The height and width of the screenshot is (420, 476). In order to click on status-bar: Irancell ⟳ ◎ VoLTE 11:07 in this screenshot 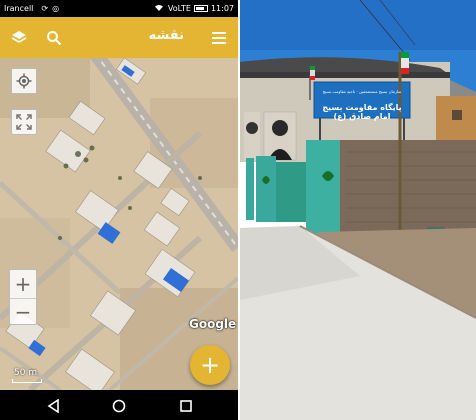, I will do `click(119, 8)`.